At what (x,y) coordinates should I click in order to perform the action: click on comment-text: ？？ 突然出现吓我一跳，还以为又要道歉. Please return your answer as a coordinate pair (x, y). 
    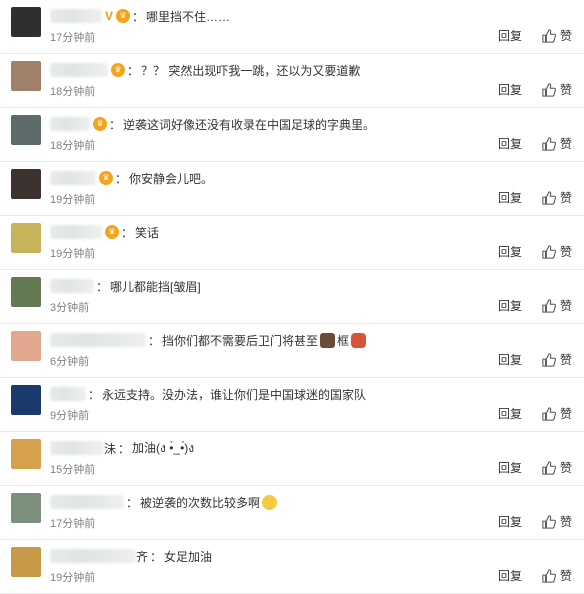
    Looking at the image, I should click on (251, 70).